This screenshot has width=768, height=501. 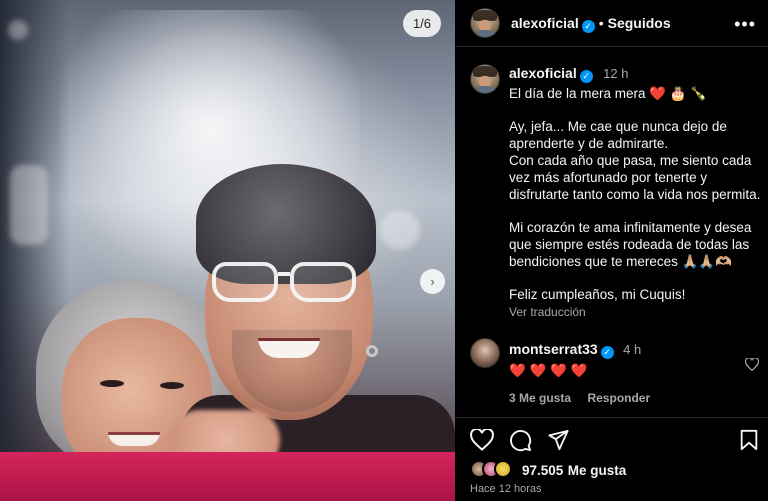 I want to click on caption-line: El día de la mera mera ❤️ 🎂 🍾, so click(x=608, y=93).